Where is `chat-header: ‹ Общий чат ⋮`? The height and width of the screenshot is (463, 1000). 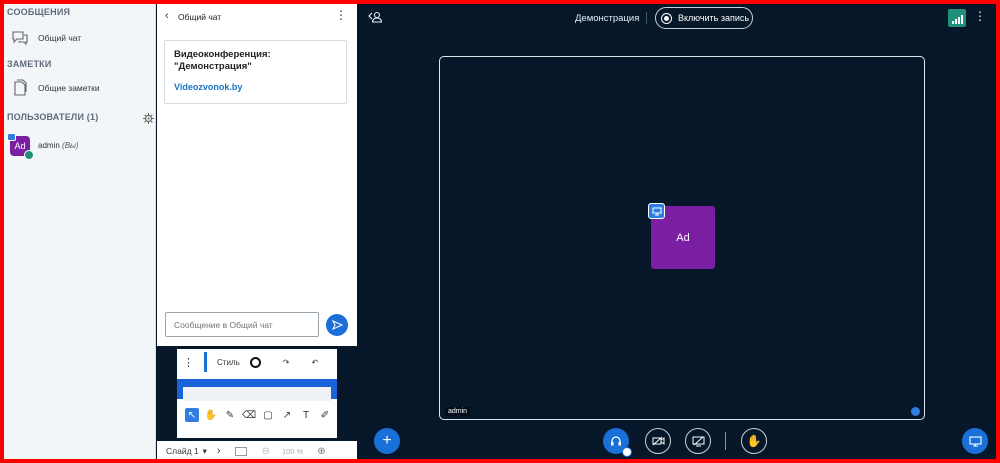
chat-header: ‹ Общий чат ⋮ is located at coordinates (257, 16).